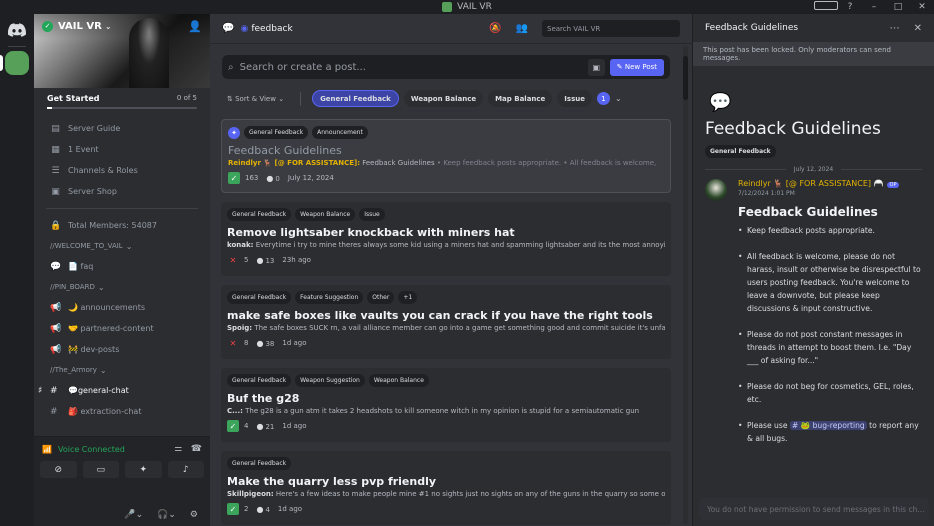 Image resolution: width=934 pixels, height=526 pixels. Describe the element at coordinates (122, 191) in the screenshot. I see `sidebar-item-server-shop: ▣ Server Shop` at that location.